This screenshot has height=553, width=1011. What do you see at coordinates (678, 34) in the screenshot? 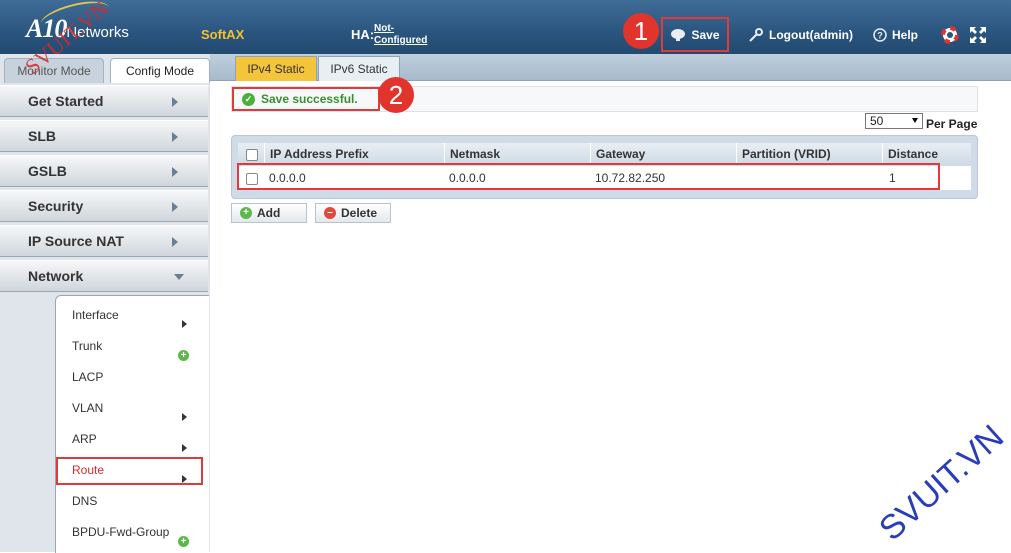
I see `save-icon` at bounding box center [678, 34].